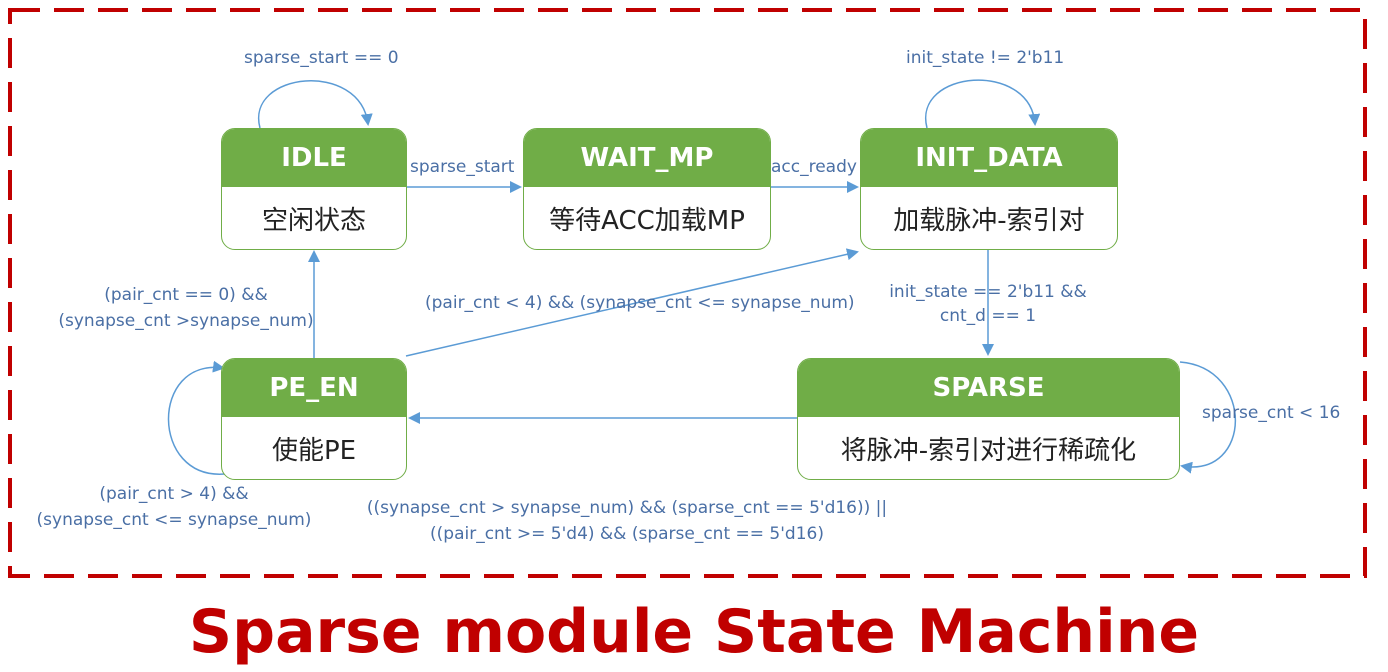  What do you see at coordinates (988, 304) in the screenshot?
I see `label-init-to-sparse: init_state == 2'b11 && cnt_d == 1` at bounding box center [988, 304].